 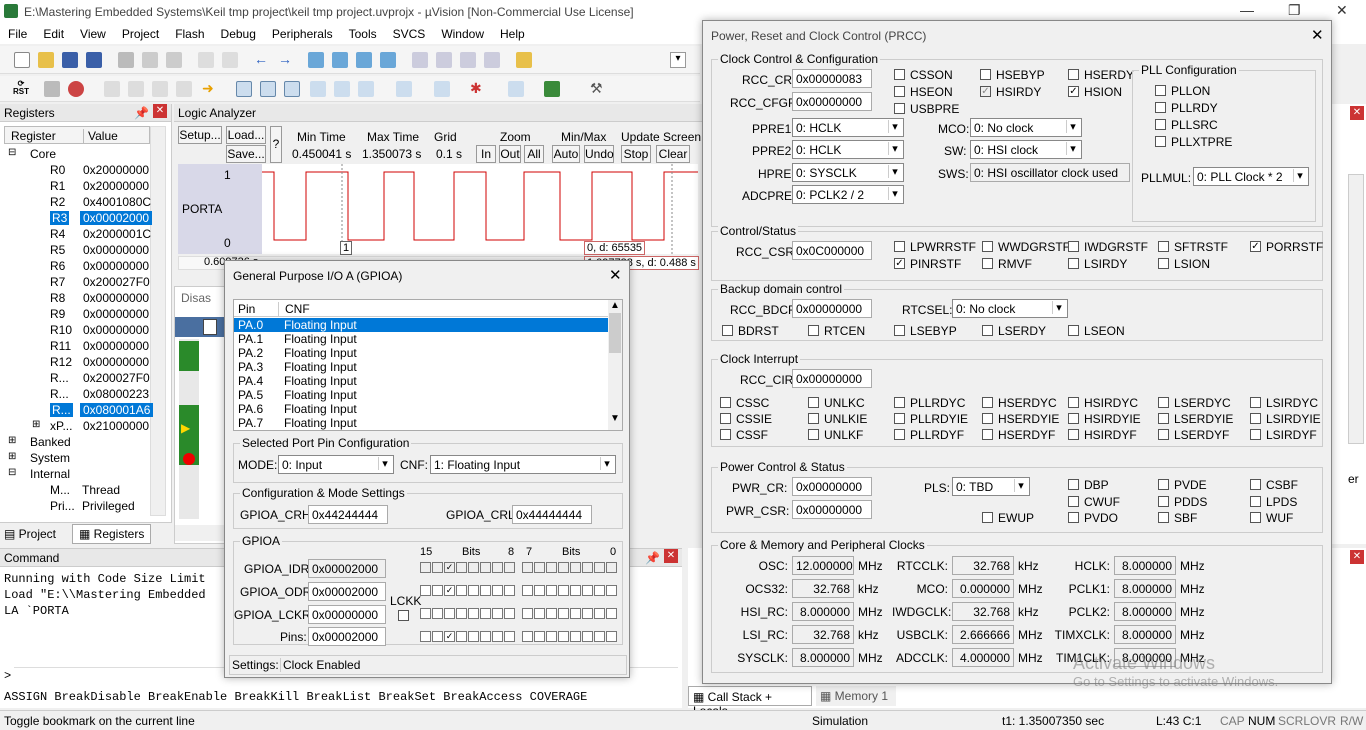 I want to click on menu-tools: Tools, so click(x=363, y=34).